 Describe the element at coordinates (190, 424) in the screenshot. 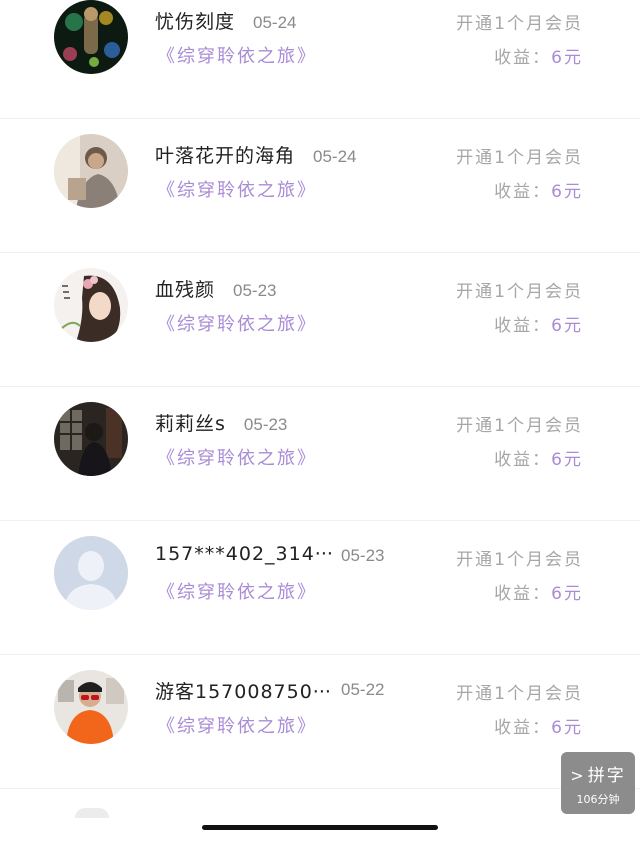

I see `user-name: 莉莉丝s` at that location.